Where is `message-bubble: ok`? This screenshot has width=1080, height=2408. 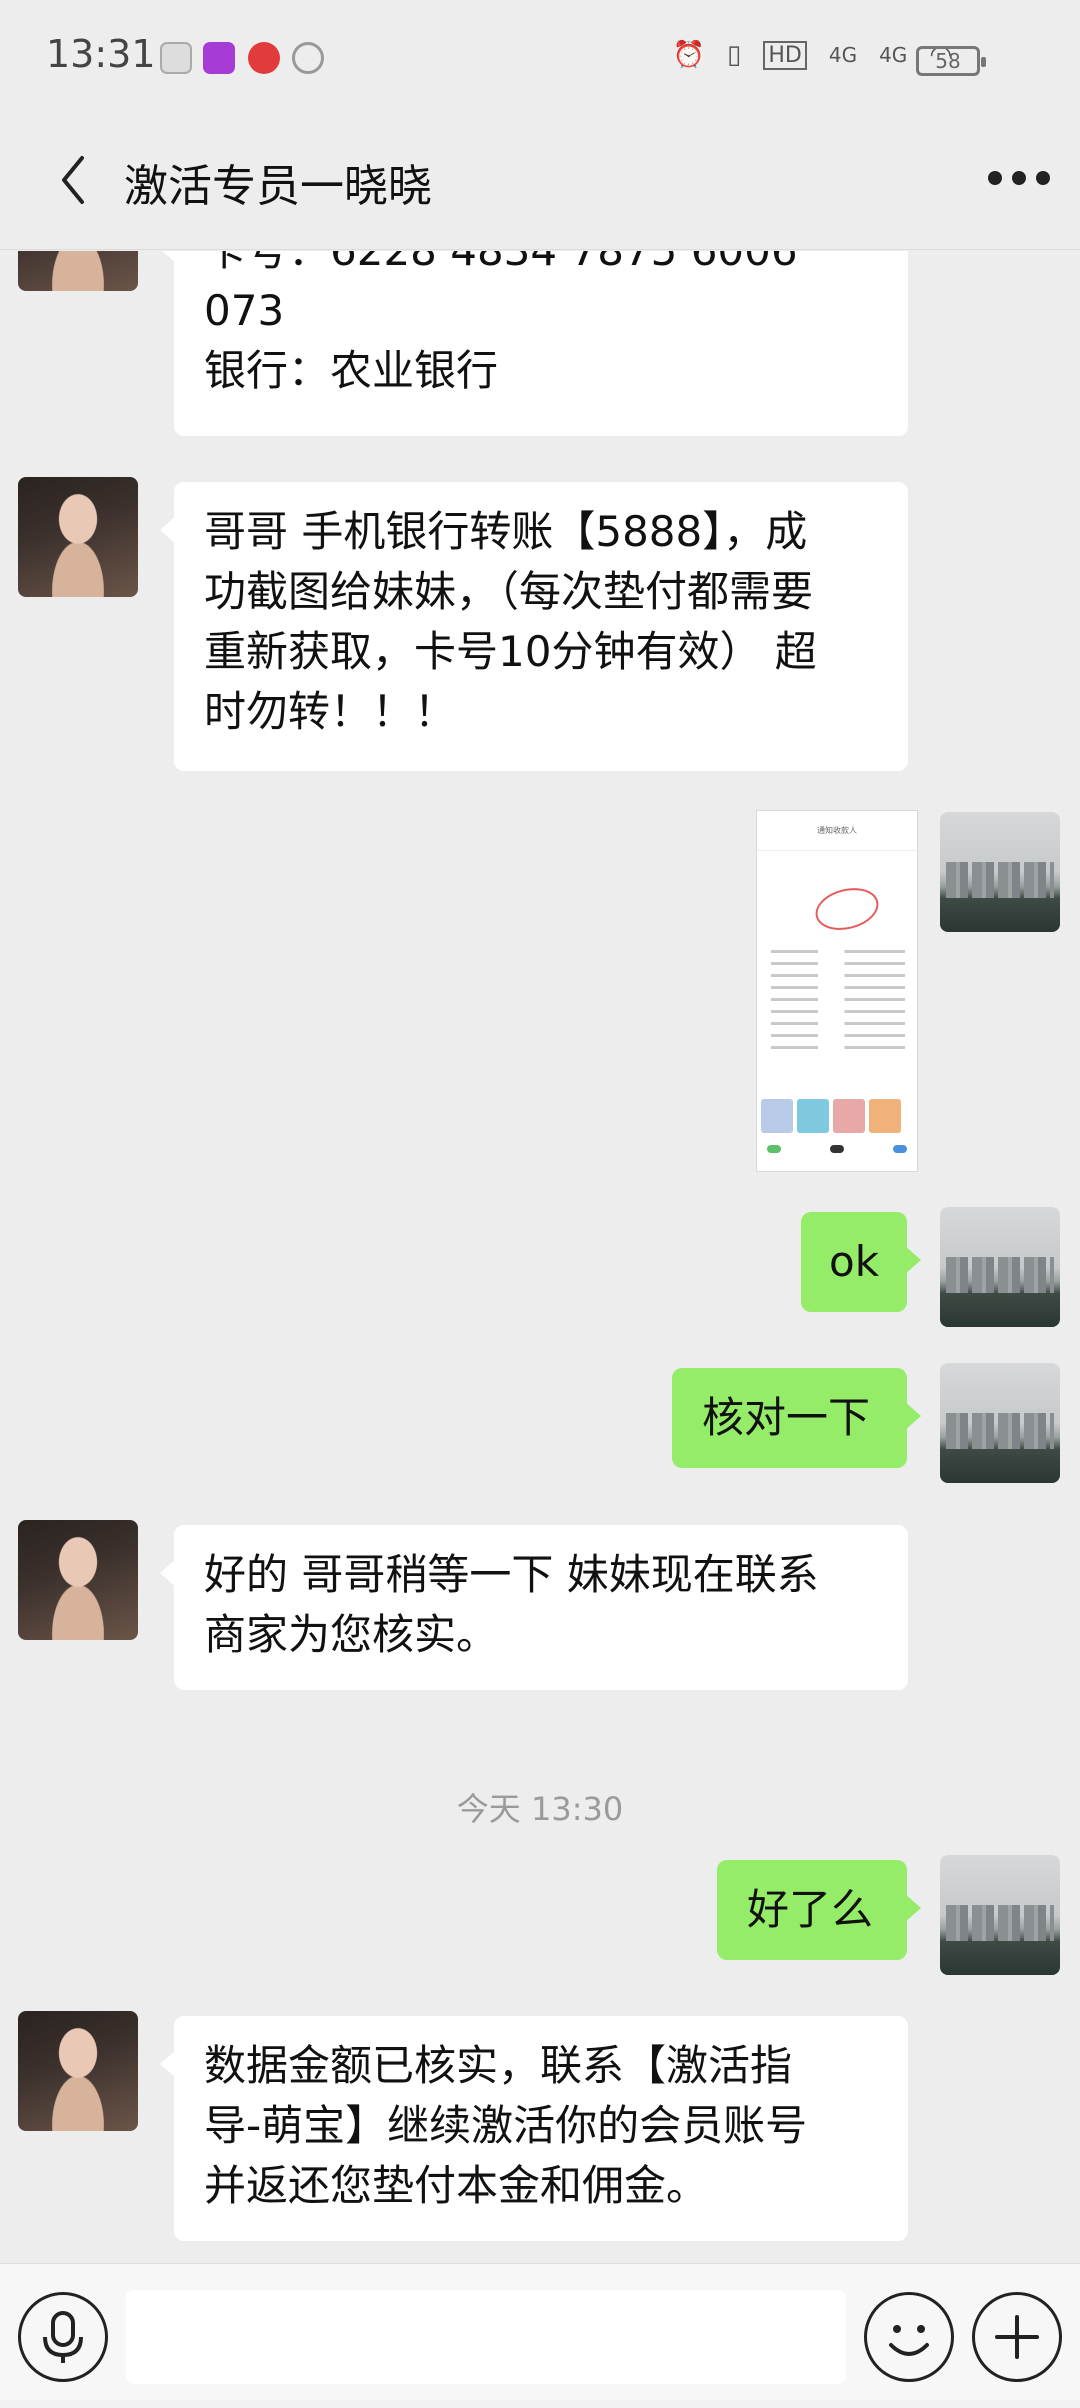
message-bubble: ok is located at coordinates (861, 1262).